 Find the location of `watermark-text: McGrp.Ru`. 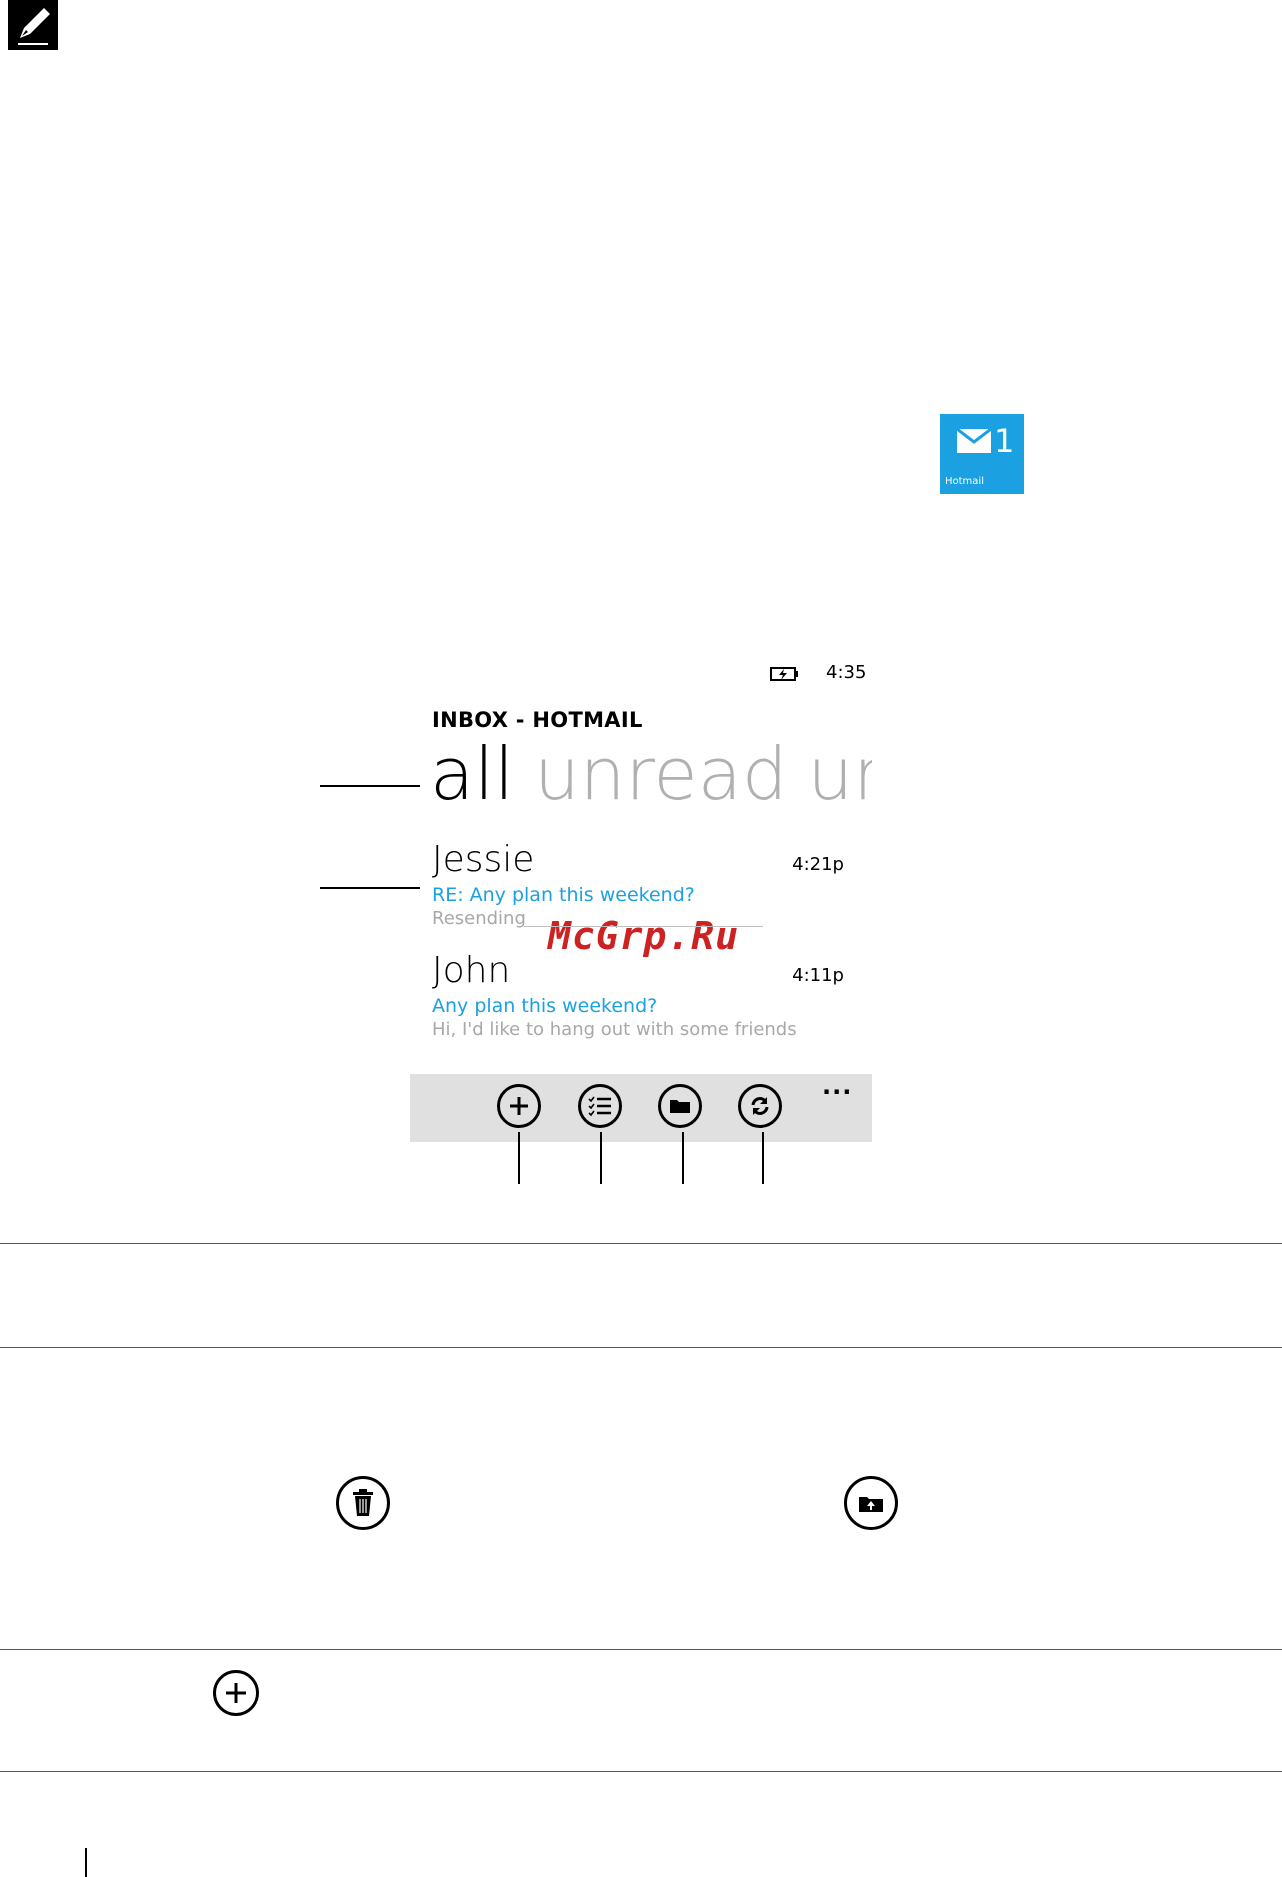

watermark-text: McGrp.Ru is located at coordinates (644, 936).